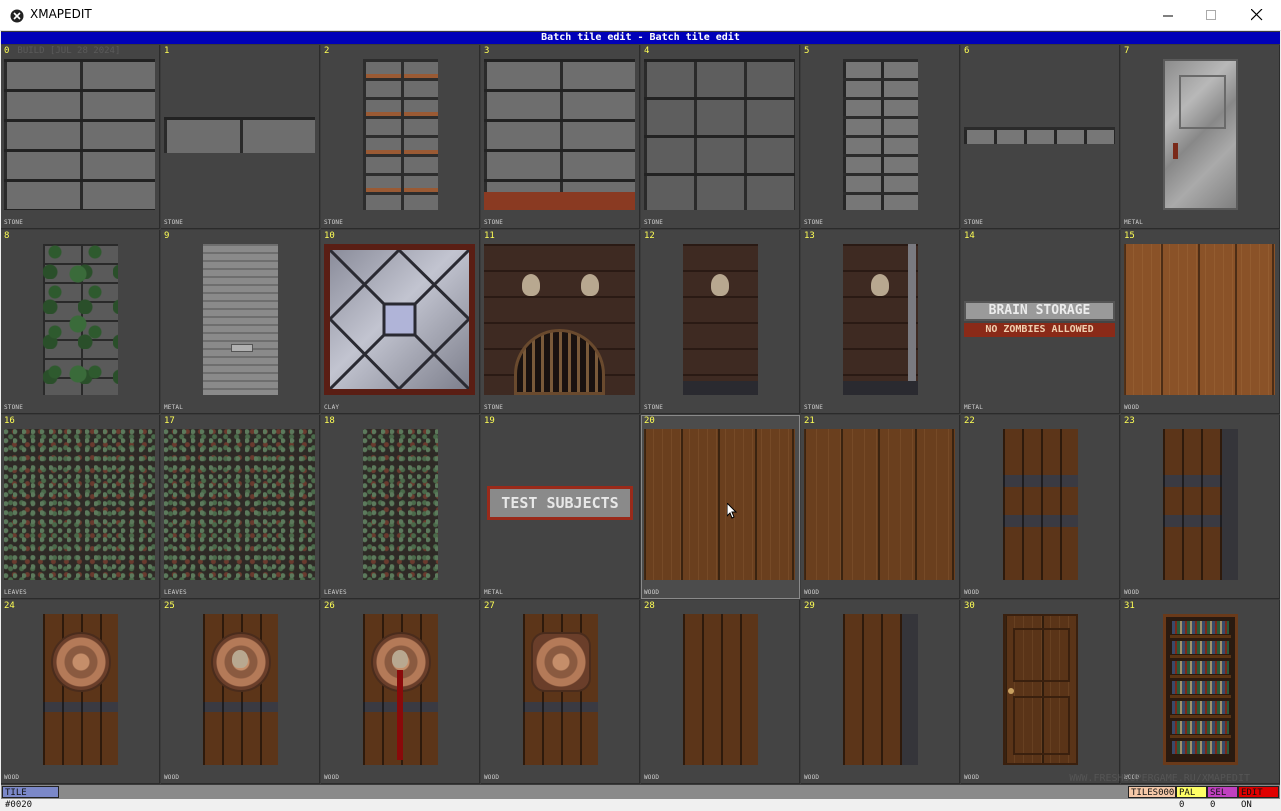 The image size is (1281, 811). Describe the element at coordinates (560, 322) in the screenshot. I see `tile-cell: 11 STONE` at that location.